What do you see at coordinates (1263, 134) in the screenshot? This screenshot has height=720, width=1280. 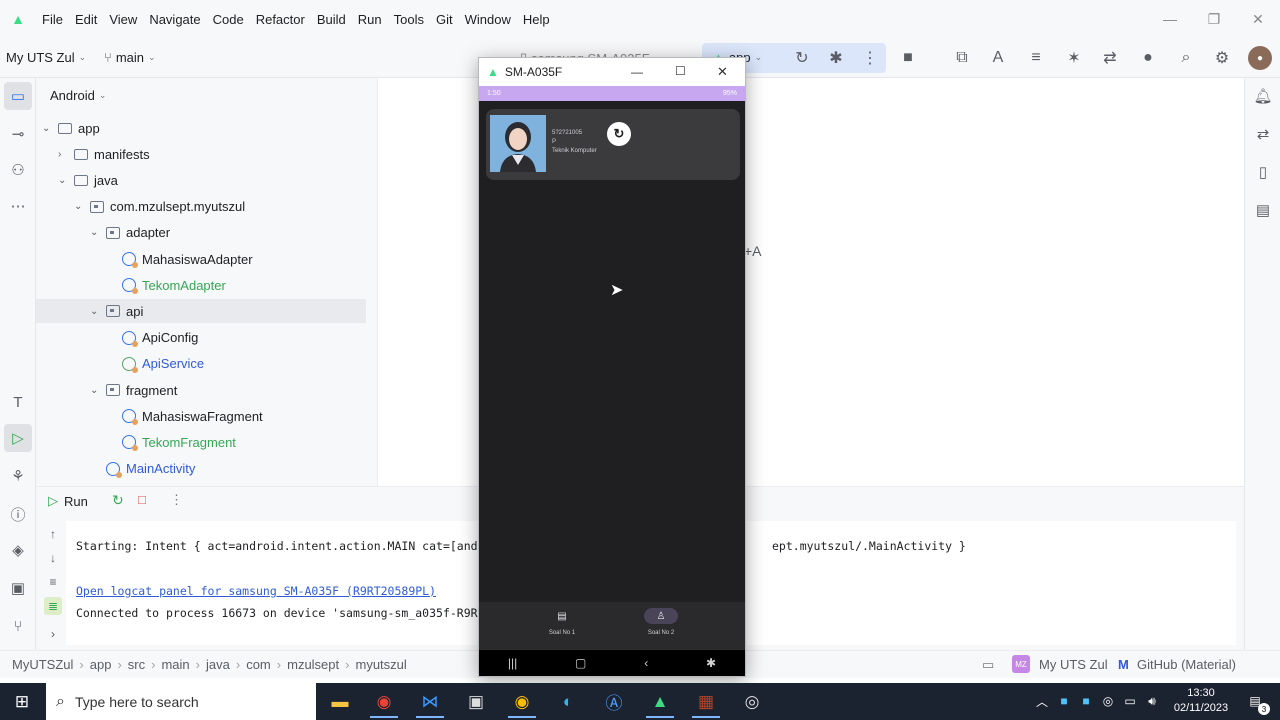 I see `gradle-sync-icon: ⇄` at bounding box center [1263, 134].